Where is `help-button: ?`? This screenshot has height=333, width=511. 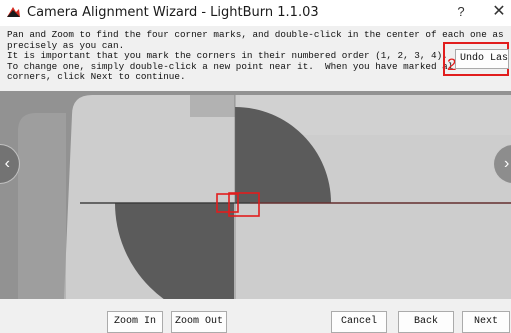 help-button: ? is located at coordinates (461, 12).